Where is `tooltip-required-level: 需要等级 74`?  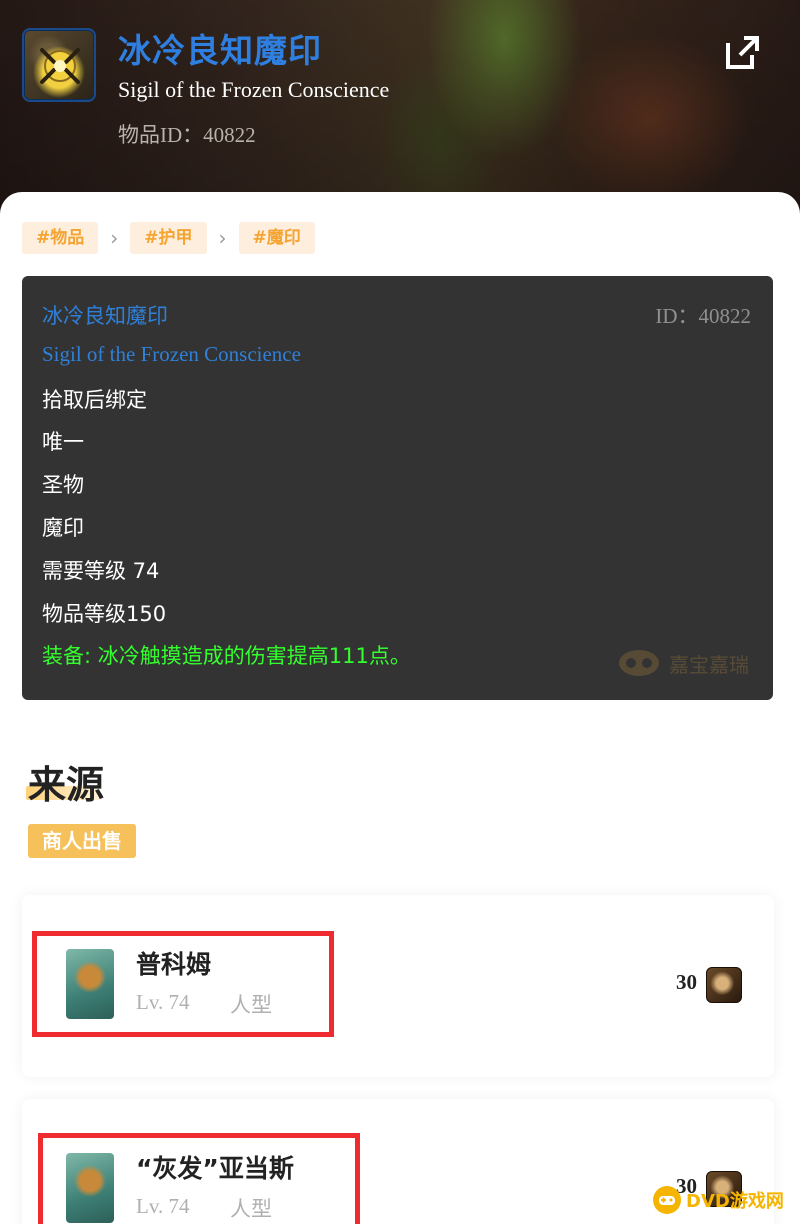 tooltip-required-level: 需要等级 74 is located at coordinates (101, 571).